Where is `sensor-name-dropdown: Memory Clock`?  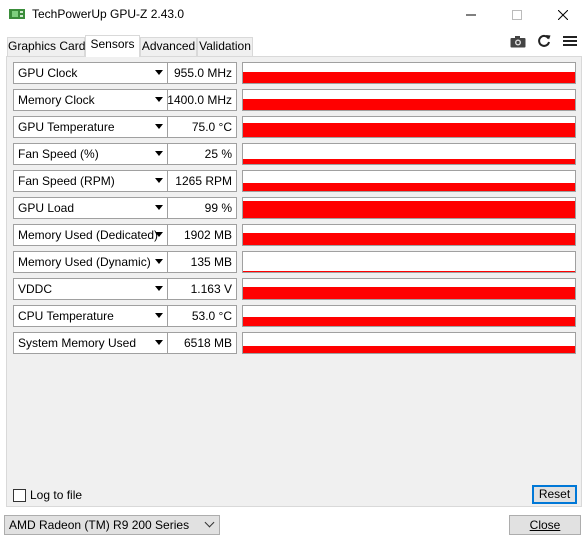 sensor-name-dropdown: Memory Clock is located at coordinates (90, 100).